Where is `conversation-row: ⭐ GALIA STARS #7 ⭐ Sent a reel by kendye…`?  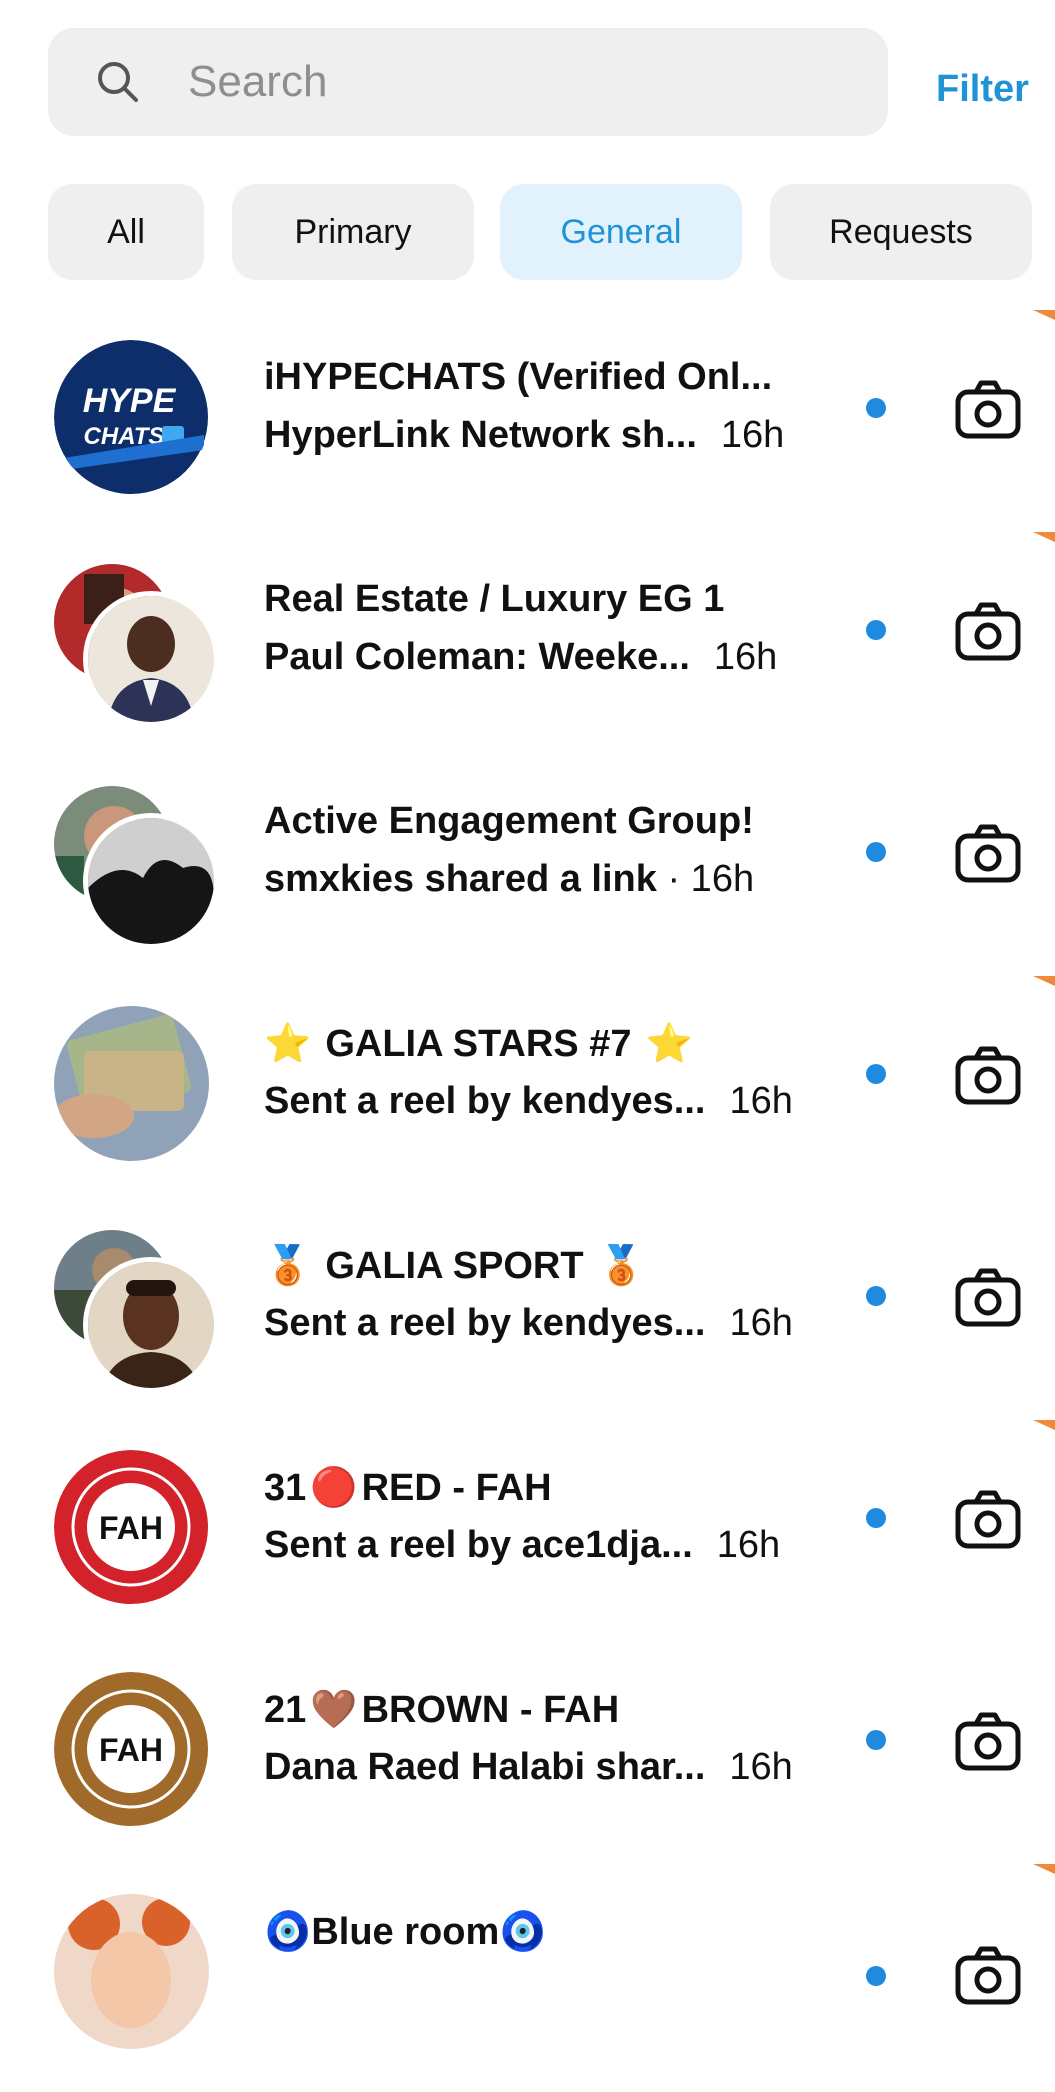 conversation-row: ⭐ GALIA STARS #7 ⭐ Sent a reel by kendye… is located at coordinates (527, 1090).